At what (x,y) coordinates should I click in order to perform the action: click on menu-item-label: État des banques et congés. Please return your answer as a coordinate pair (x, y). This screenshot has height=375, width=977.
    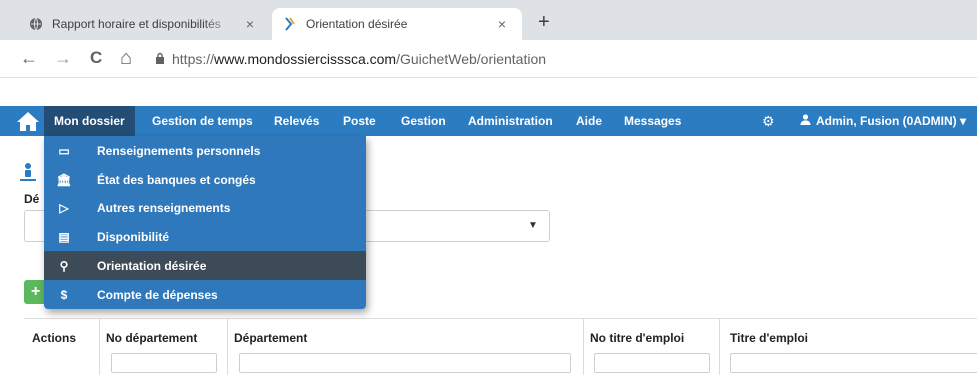
    Looking at the image, I should click on (176, 179).